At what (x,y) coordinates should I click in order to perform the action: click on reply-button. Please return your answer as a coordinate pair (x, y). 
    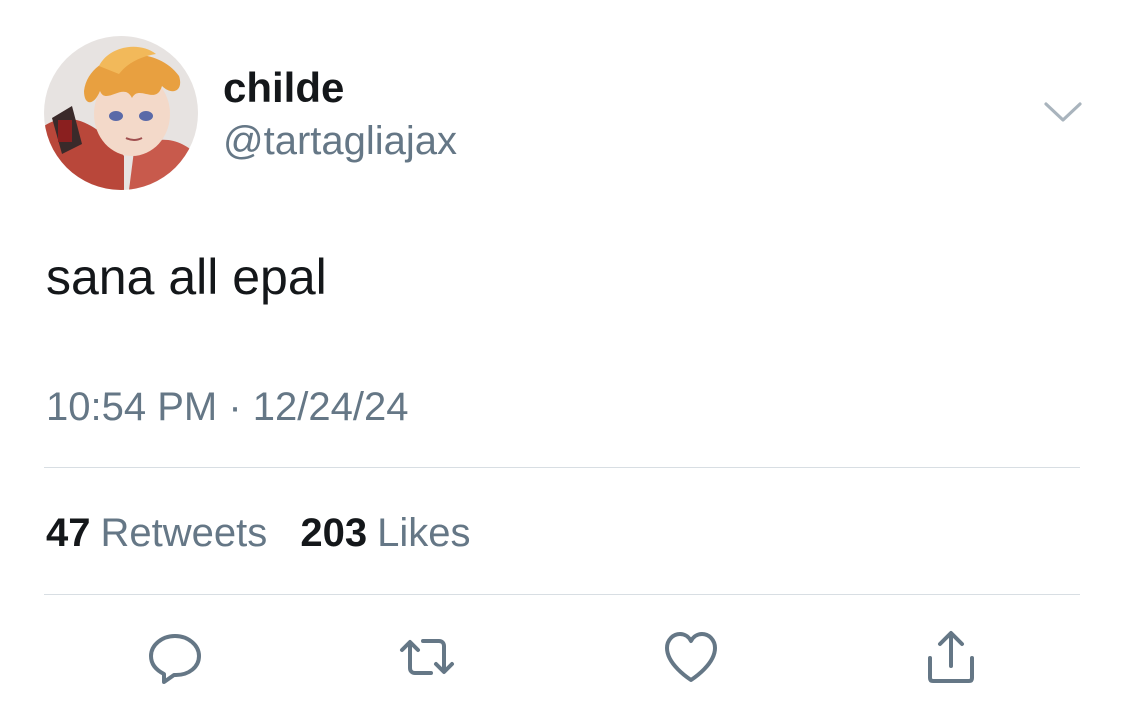
    Looking at the image, I should click on (175, 657).